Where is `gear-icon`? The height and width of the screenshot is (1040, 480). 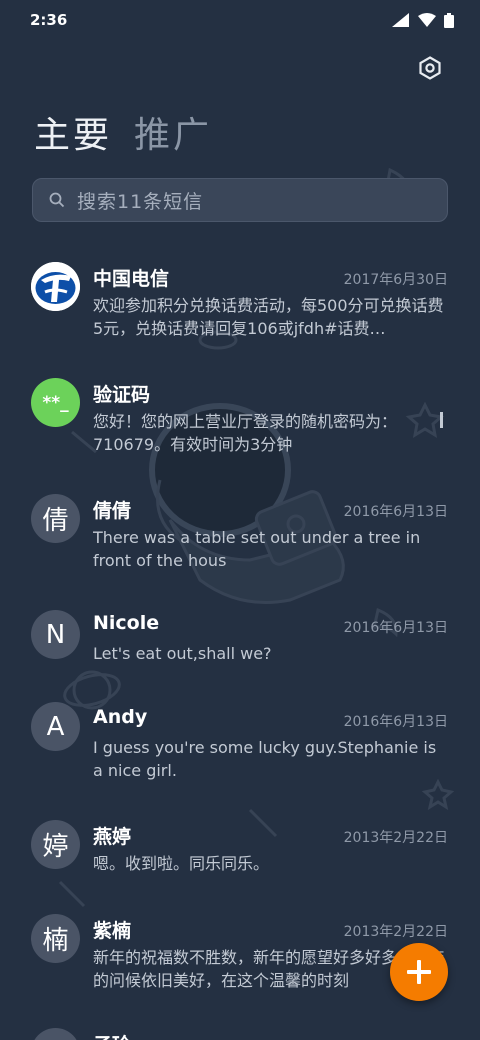 gear-icon is located at coordinates (430, 68).